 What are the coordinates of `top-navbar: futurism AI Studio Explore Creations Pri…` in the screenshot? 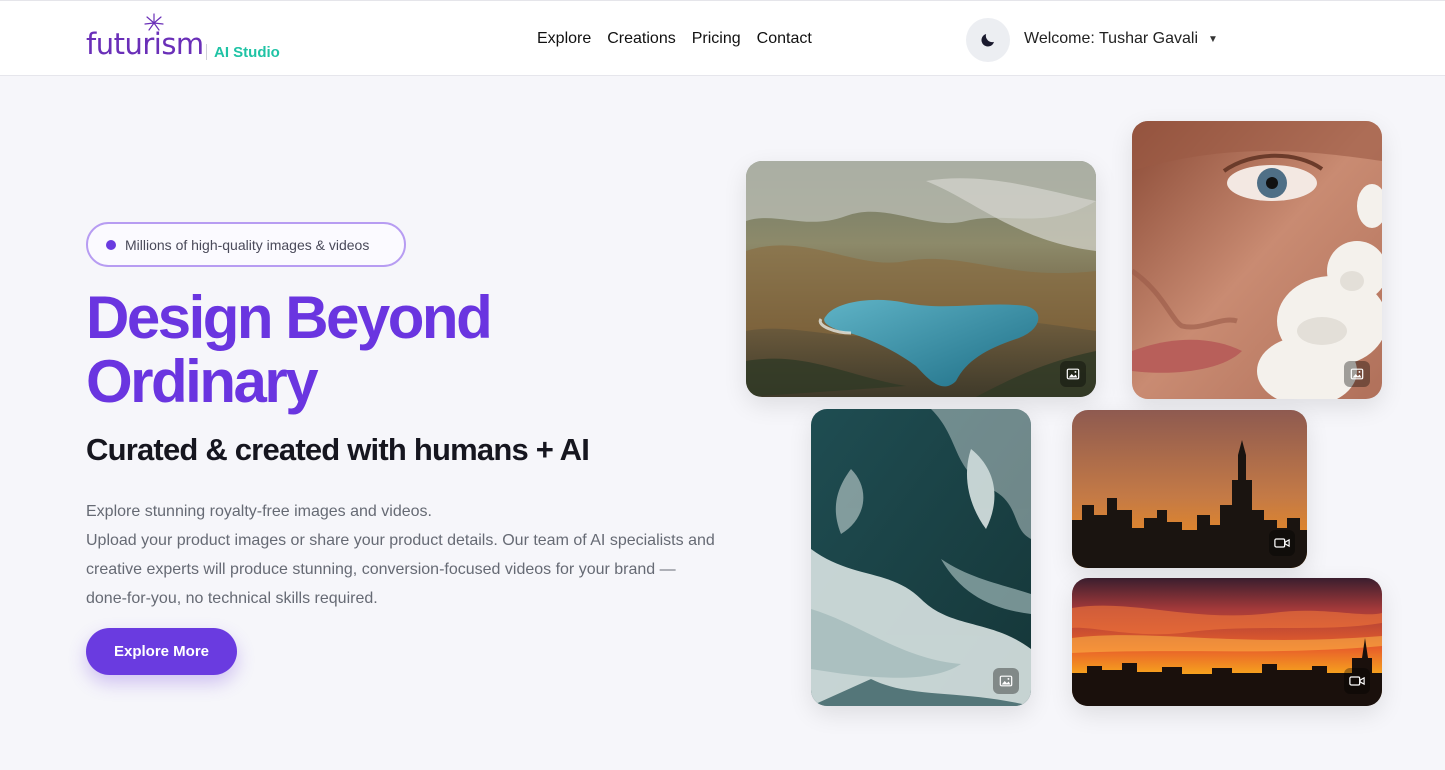 It's located at (722, 38).